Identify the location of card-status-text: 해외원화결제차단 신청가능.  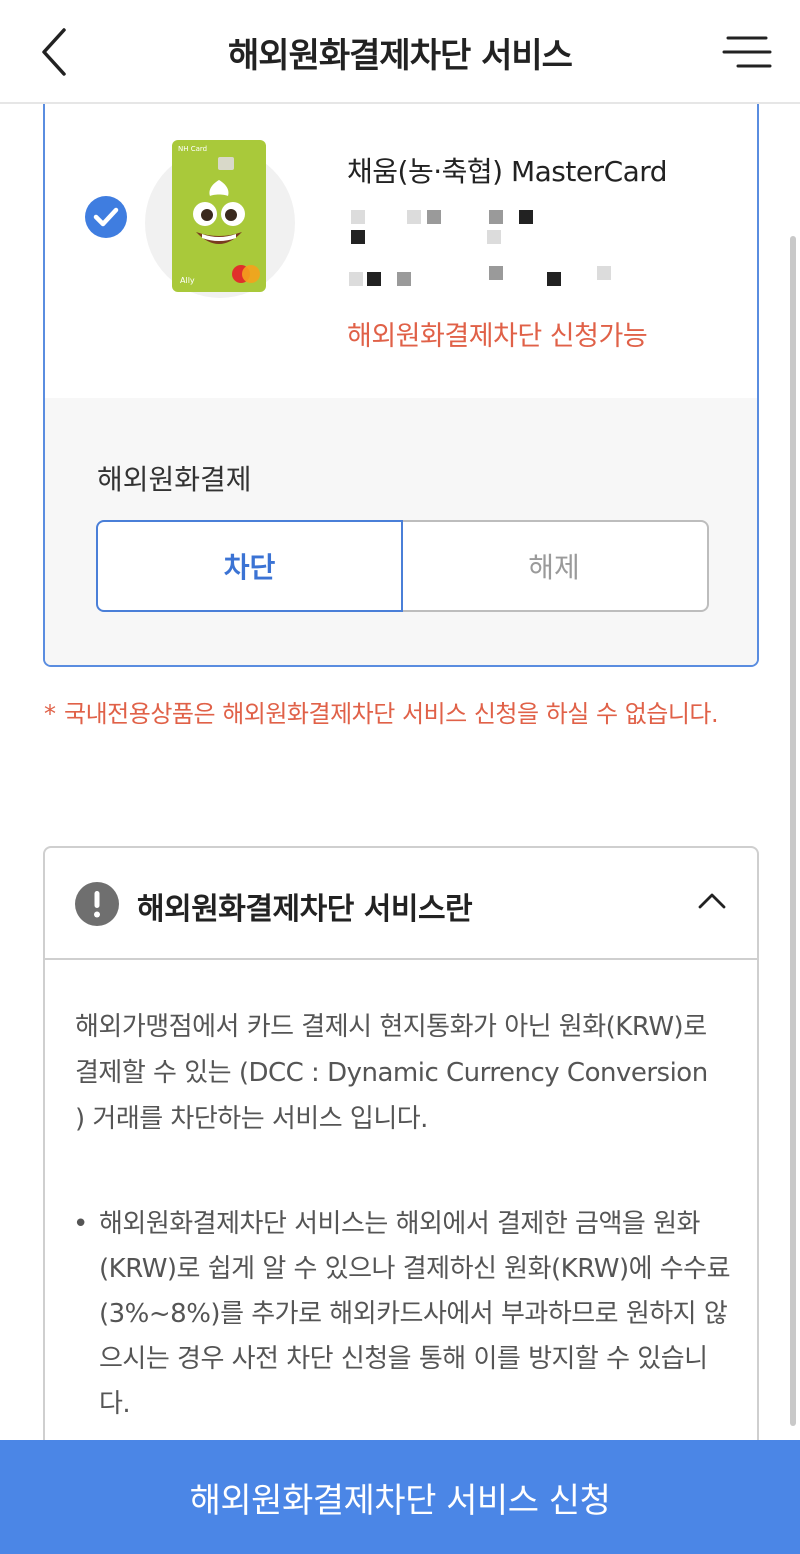
(497, 336).